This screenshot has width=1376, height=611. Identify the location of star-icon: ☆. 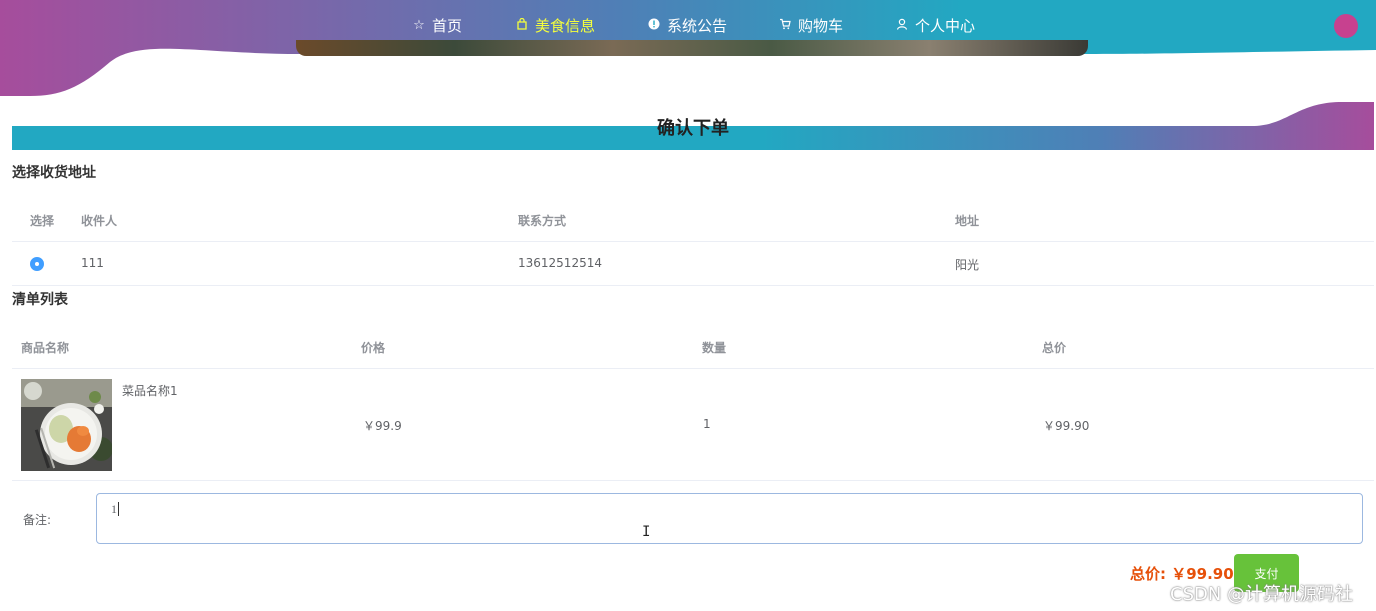
(419, 25).